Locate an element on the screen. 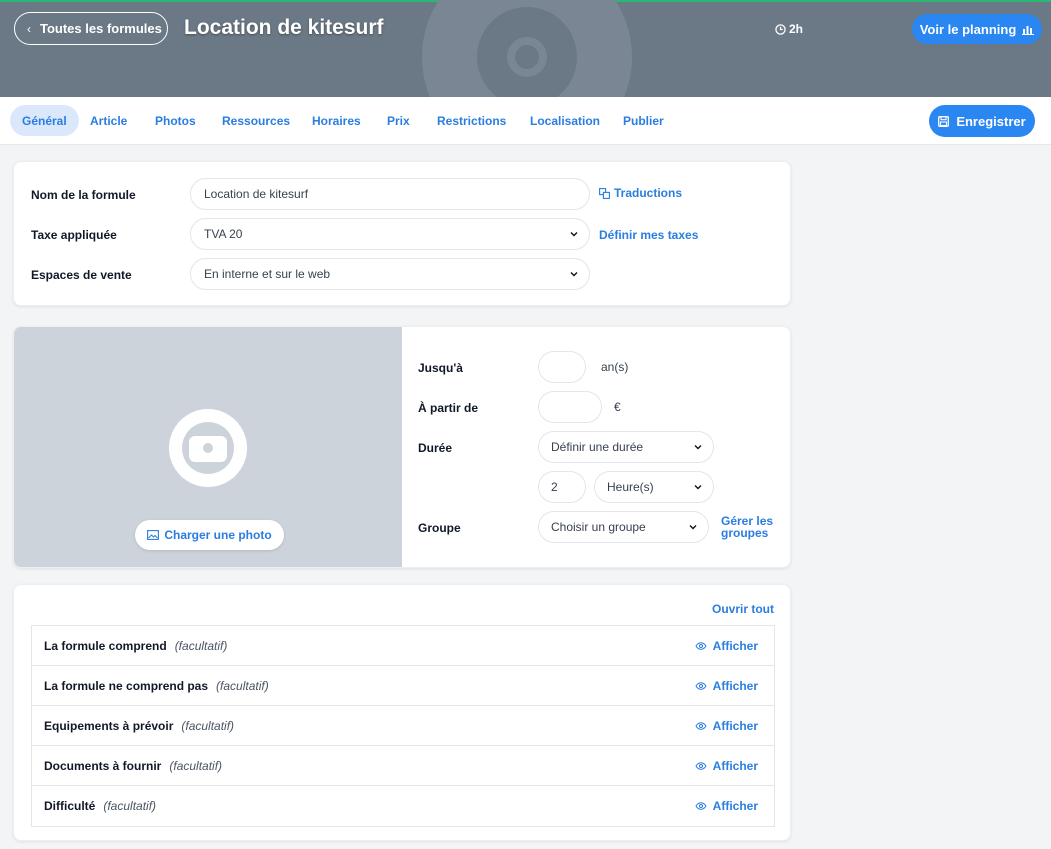 Image resolution: width=1051 pixels, height=849 pixels. tab-publier: Publier is located at coordinates (643, 120).